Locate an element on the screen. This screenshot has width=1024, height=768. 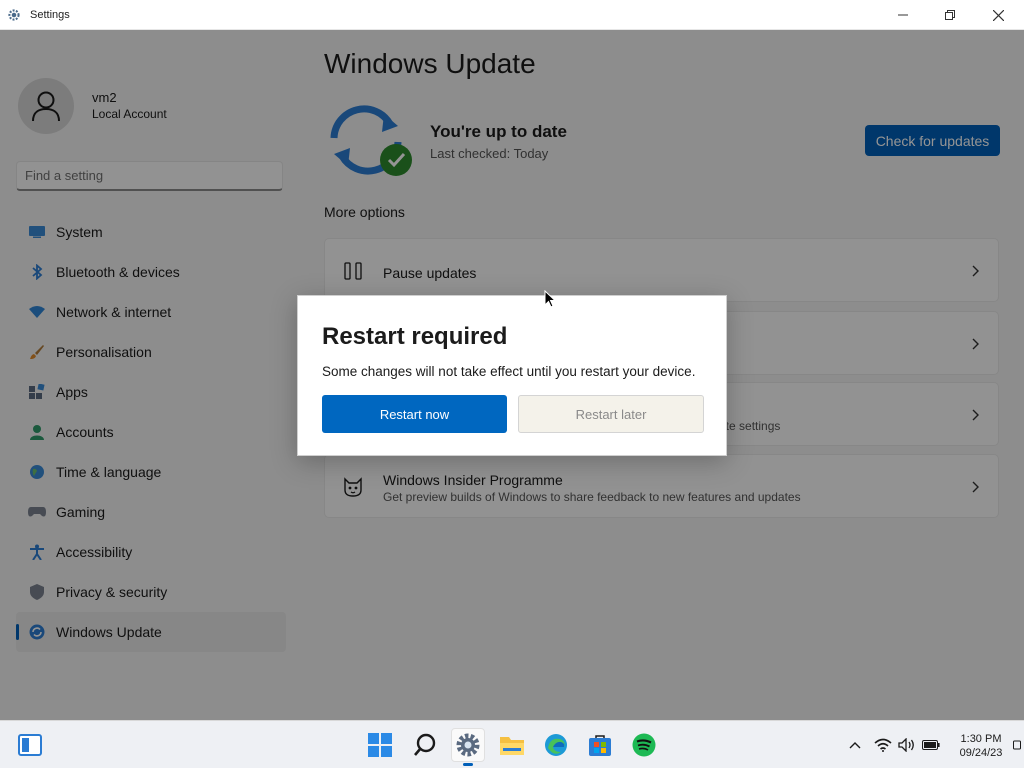
wifi-status is located at coordinates (883, 745).